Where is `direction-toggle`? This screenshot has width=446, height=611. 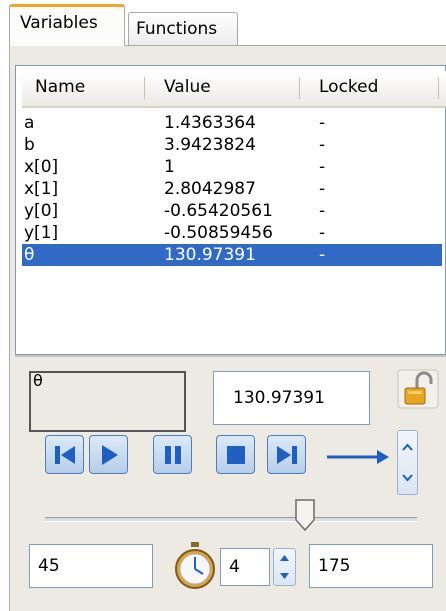 direction-toggle is located at coordinates (358, 459).